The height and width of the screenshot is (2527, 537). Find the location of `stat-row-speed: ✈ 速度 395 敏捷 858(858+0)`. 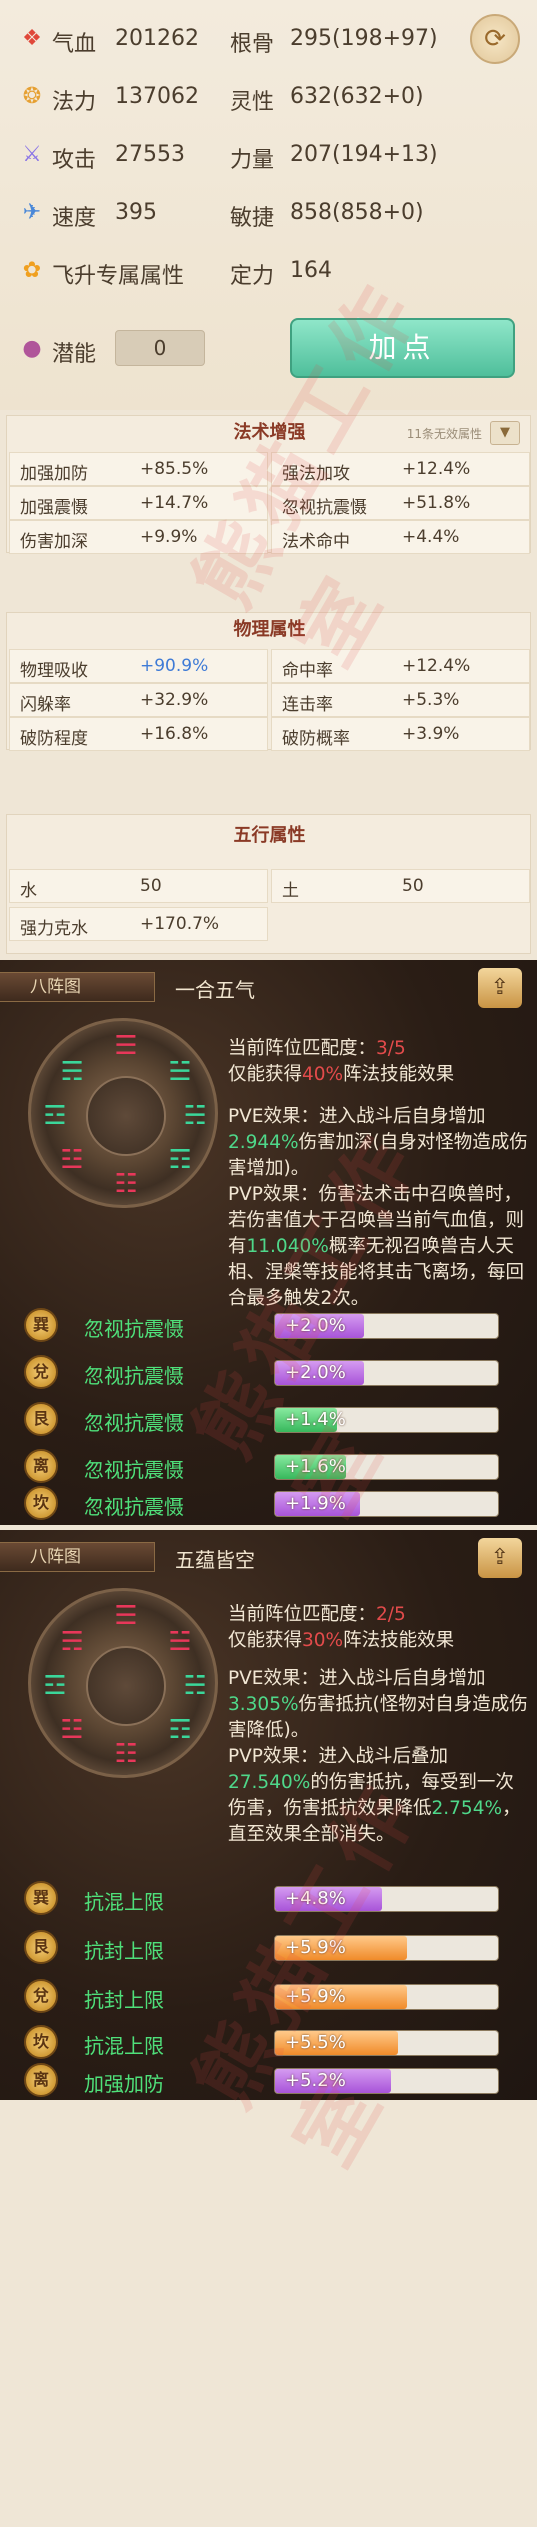

stat-row-speed: ✈ 速度 395 敏捷 858(858+0) is located at coordinates (268, 212).